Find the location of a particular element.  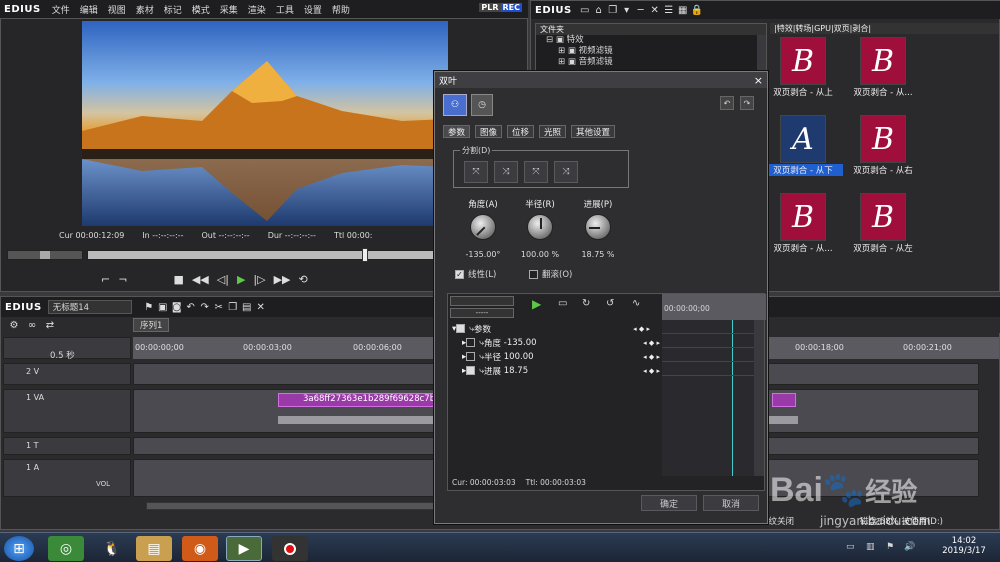

tray-volume-icon: 🔊 is located at coordinates (909, 547).